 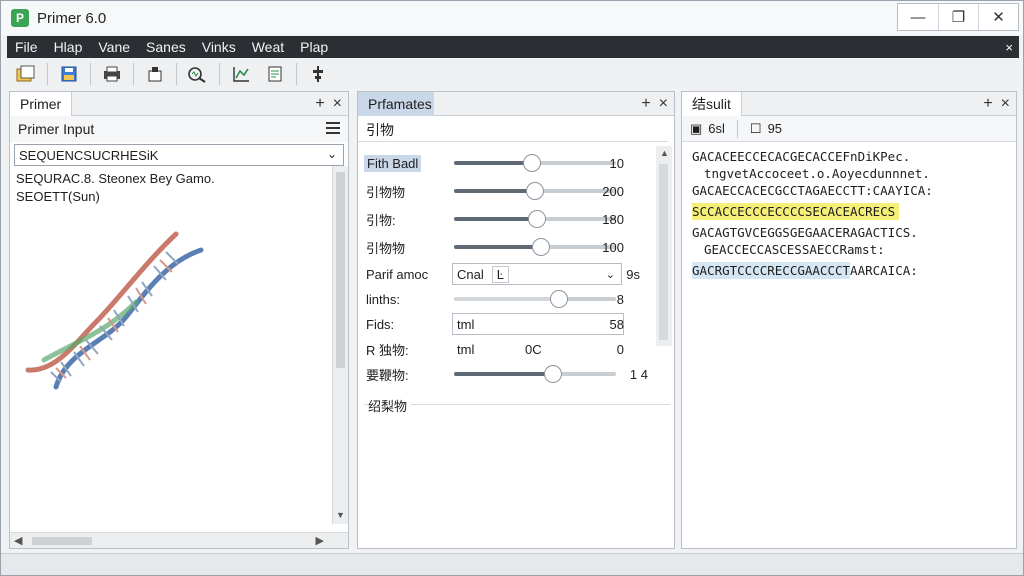 What do you see at coordinates (537, 274) in the screenshot?
I see `param-dropdown: Cnal Ŀ ⌄` at bounding box center [537, 274].